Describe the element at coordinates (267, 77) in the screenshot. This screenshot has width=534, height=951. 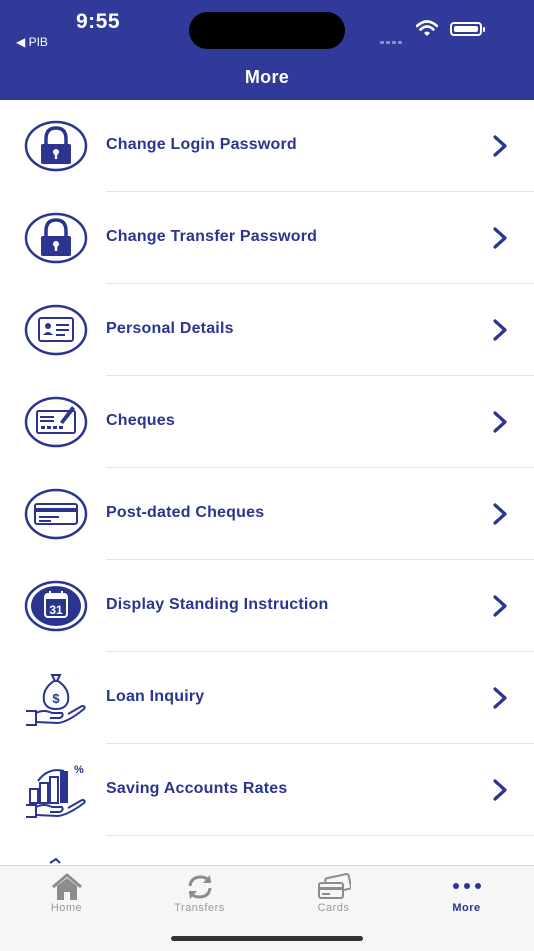
I see `page-title: More` at that location.